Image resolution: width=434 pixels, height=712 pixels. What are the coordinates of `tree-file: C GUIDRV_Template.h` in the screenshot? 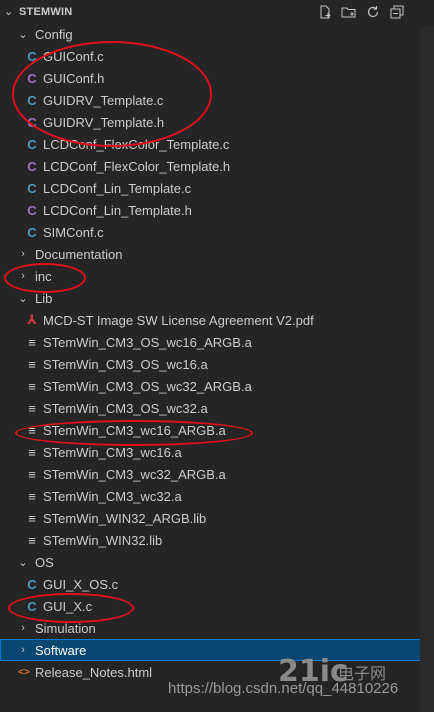 It's located at (217, 122).